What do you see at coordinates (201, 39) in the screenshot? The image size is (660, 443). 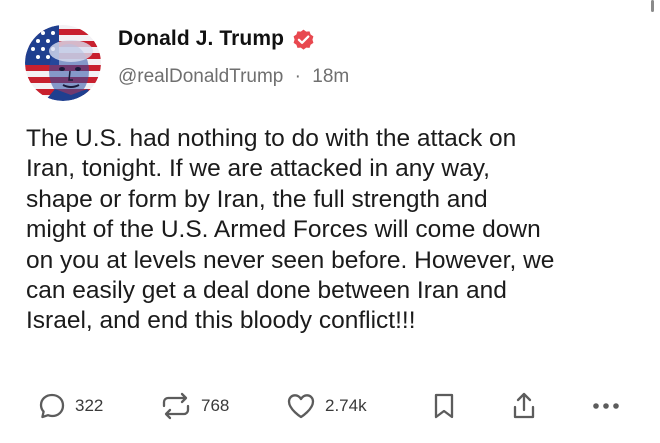 I see `author-display-name: Donald J. Trump` at bounding box center [201, 39].